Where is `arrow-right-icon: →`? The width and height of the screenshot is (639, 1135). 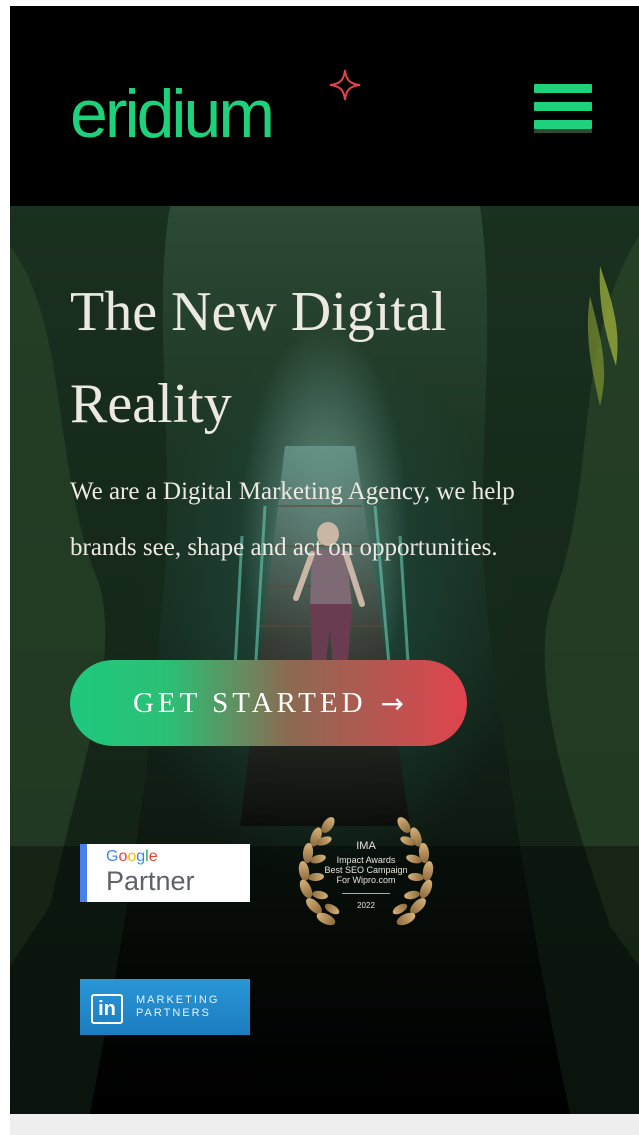 arrow-right-icon: → is located at coordinates (392, 703).